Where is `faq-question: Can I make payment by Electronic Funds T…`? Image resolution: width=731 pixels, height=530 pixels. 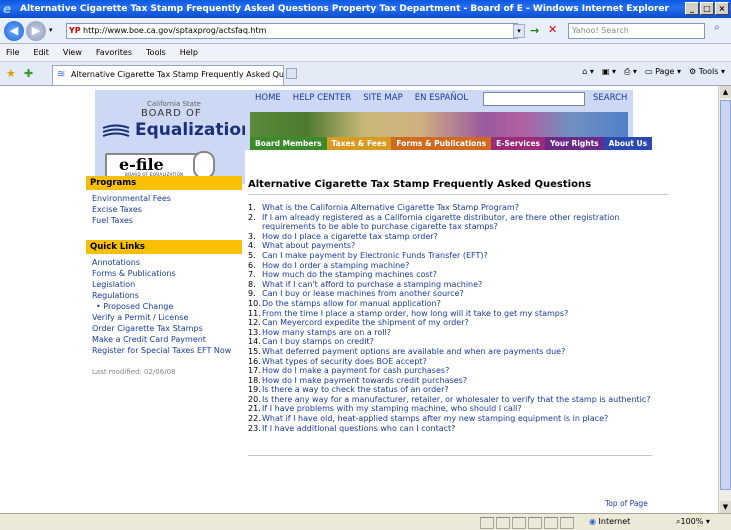
faq-question: Can I make payment by Electronic Funds T… is located at coordinates (375, 255).